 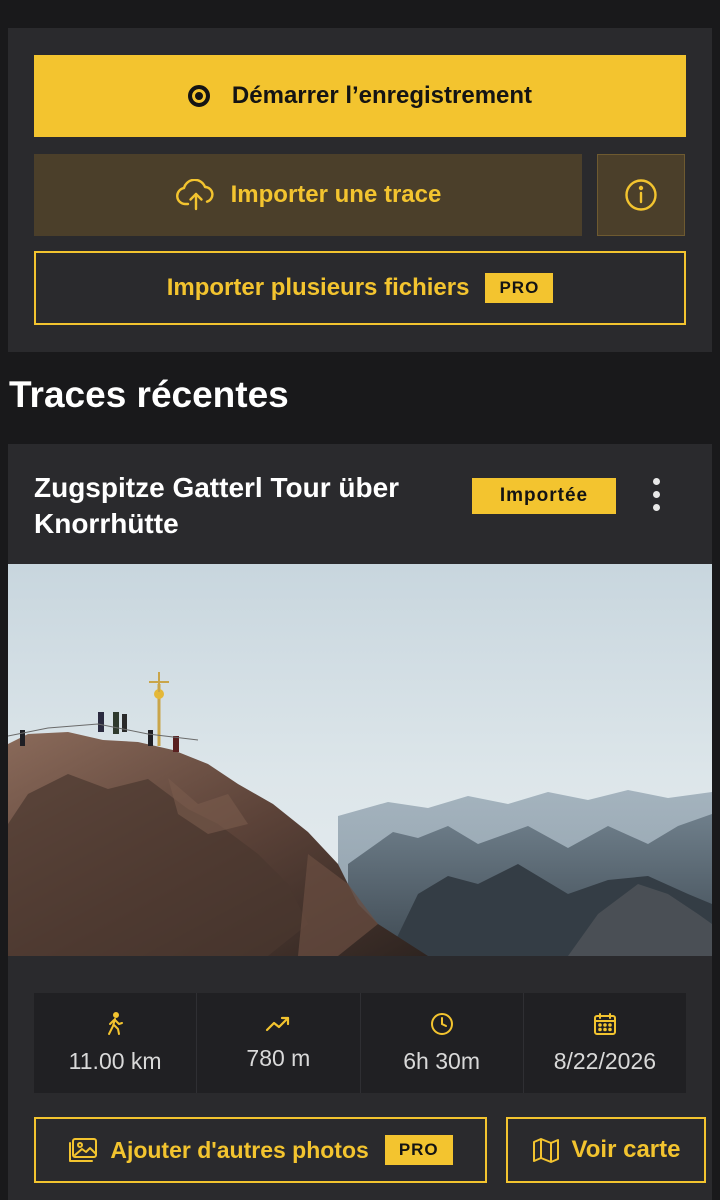 I want to click on import-multiple-label: Importer plusieurs fichiers, so click(x=318, y=287).